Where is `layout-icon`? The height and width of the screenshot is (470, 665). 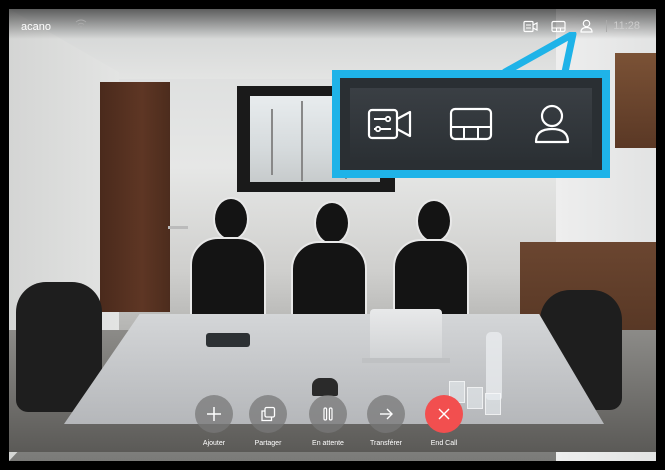
layout-icon is located at coordinates (471, 124).